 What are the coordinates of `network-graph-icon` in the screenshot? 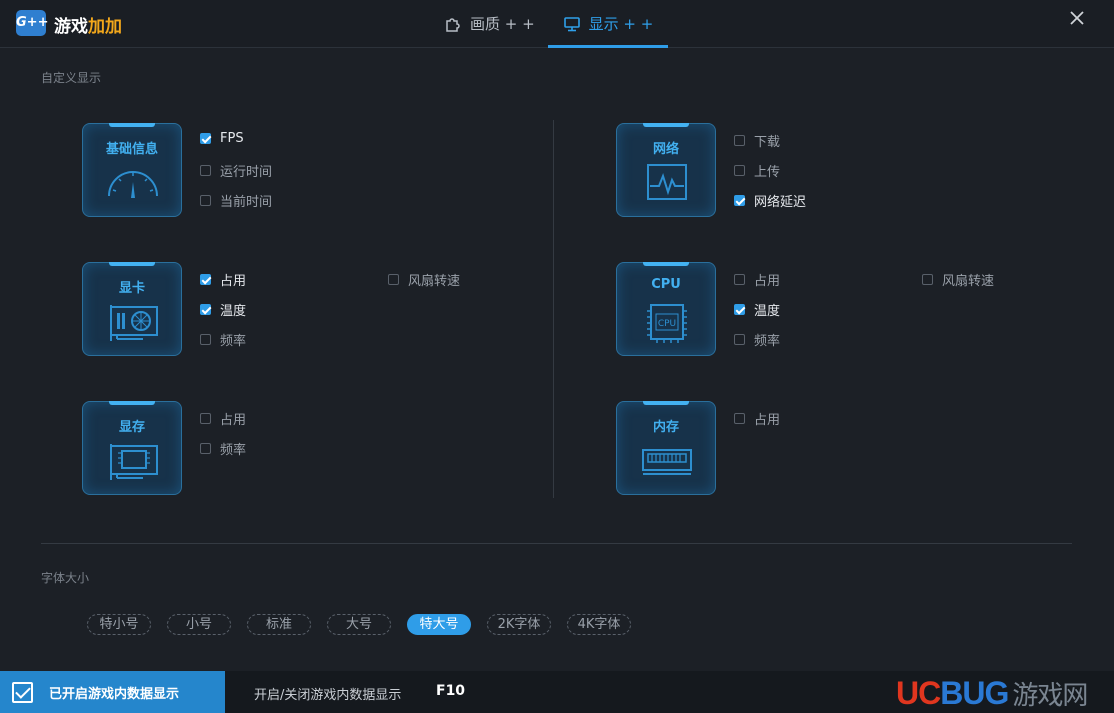 It's located at (667, 182).